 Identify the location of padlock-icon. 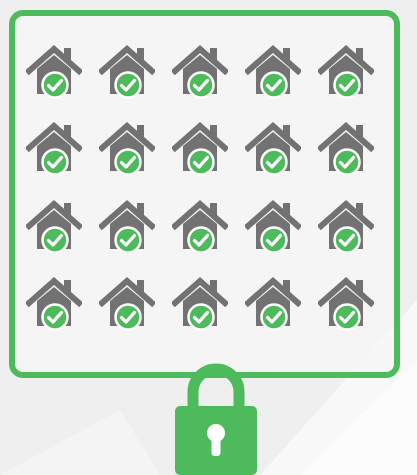
(216, 419).